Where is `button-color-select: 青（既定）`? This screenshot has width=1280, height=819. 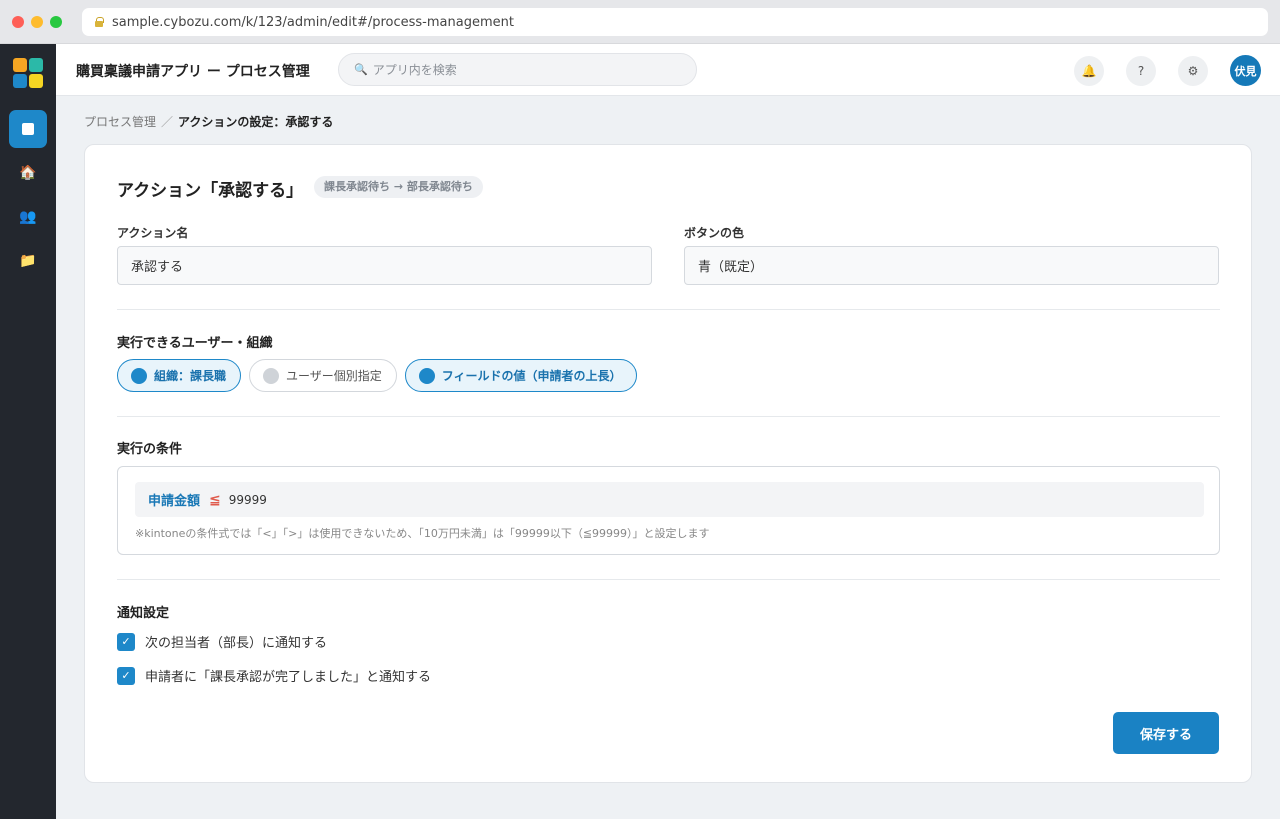 button-color-select: 青（既定） is located at coordinates (951, 265).